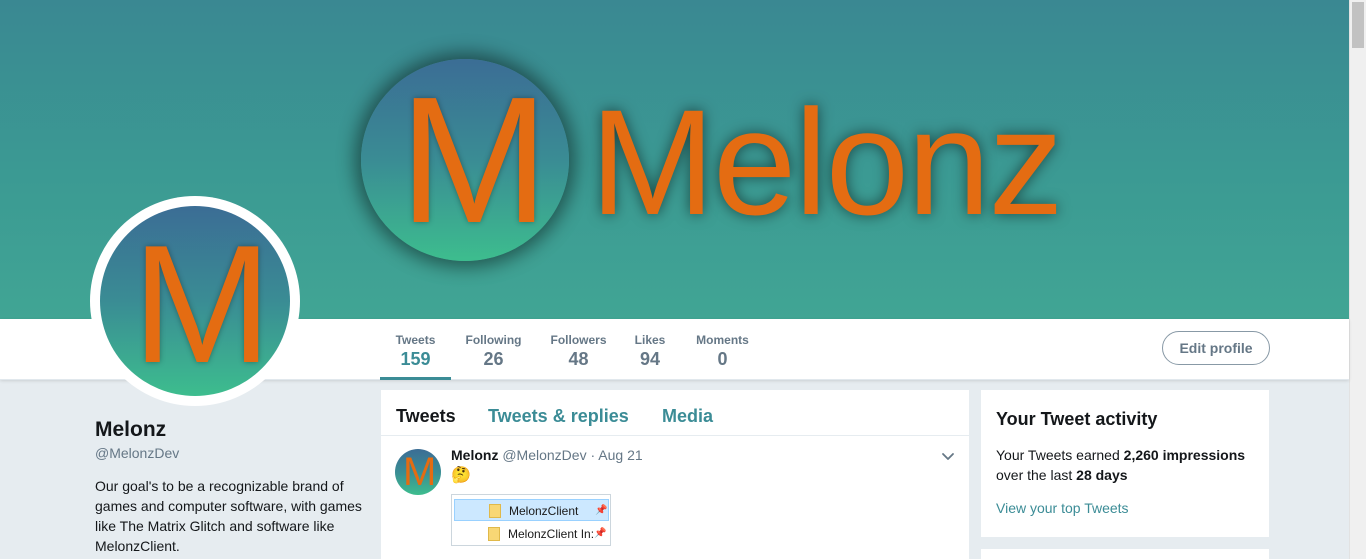 This screenshot has width=1366, height=559. I want to click on stat-label: Tweets, so click(415, 340).